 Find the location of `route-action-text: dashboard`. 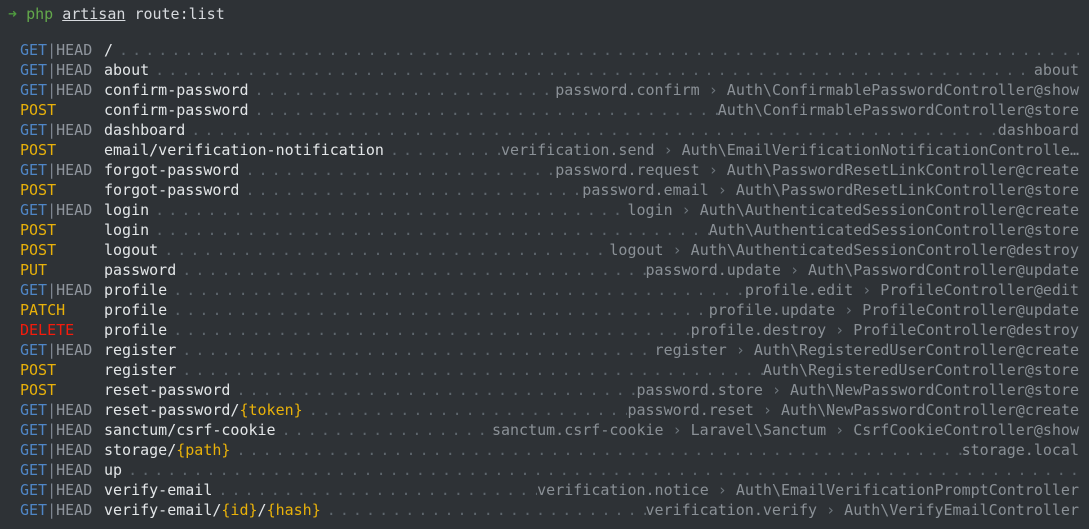

route-action-text: dashboard is located at coordinates (1038, 130).